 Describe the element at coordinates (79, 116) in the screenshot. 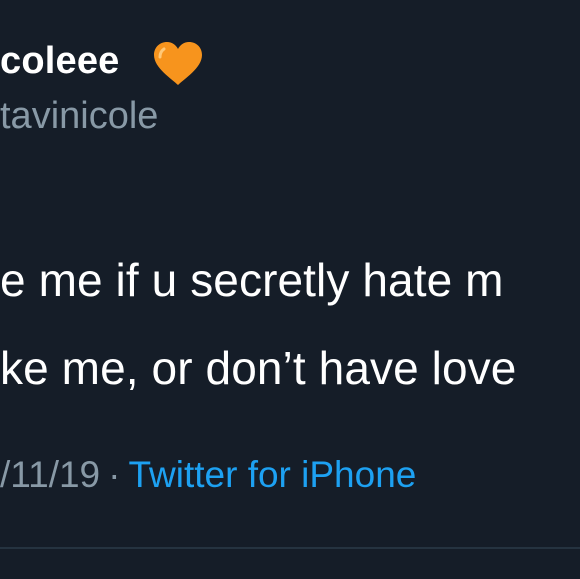

I see `user-handle: tavinicole` at that location.